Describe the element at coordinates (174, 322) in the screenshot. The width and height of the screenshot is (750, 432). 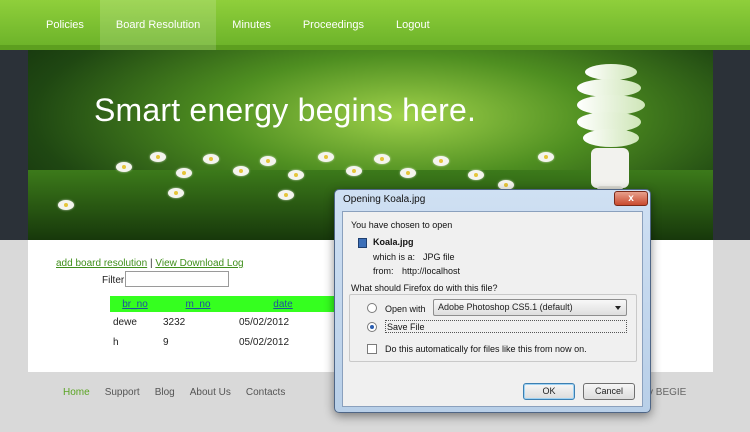
I see `cell-m-no: 3232` at that location.